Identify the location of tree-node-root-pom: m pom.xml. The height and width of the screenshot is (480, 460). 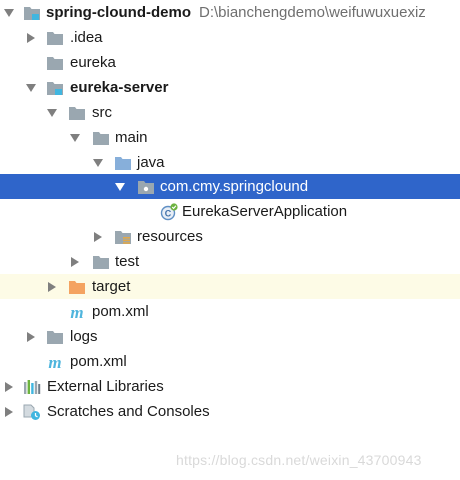
(230, 361).